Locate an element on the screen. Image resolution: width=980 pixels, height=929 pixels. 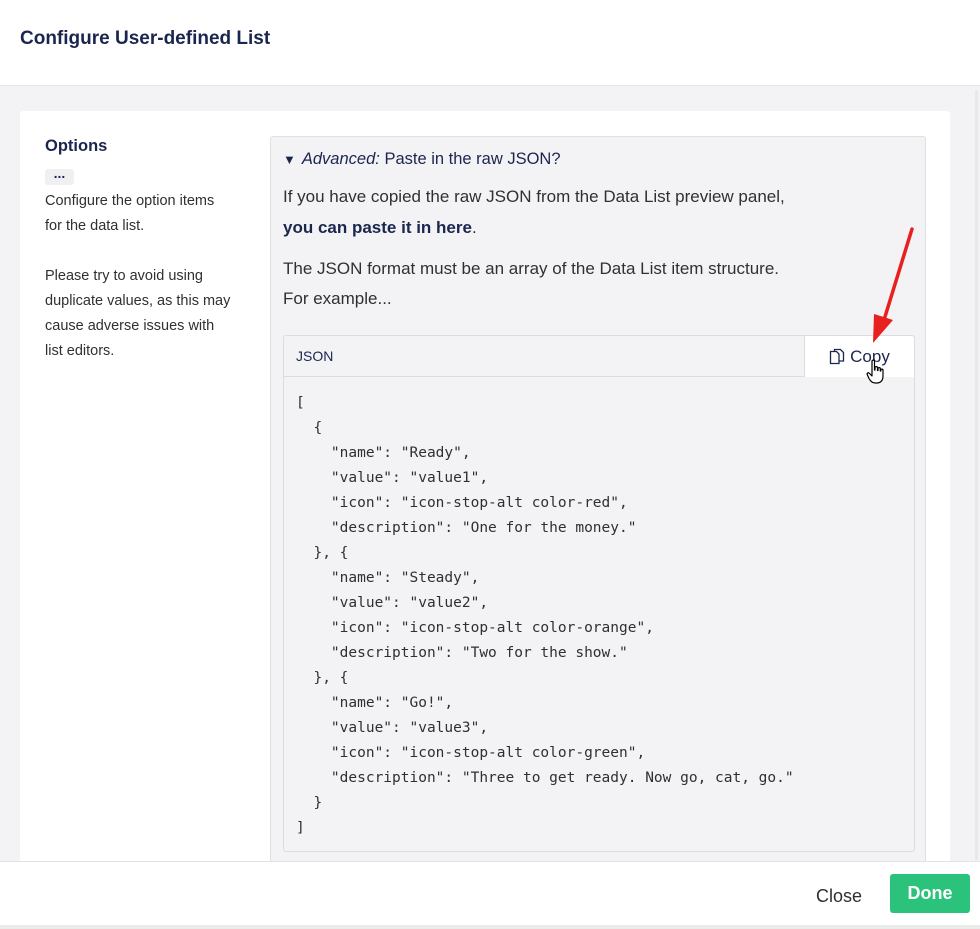
copy-button: Copy is located at coordinates (859, 356).